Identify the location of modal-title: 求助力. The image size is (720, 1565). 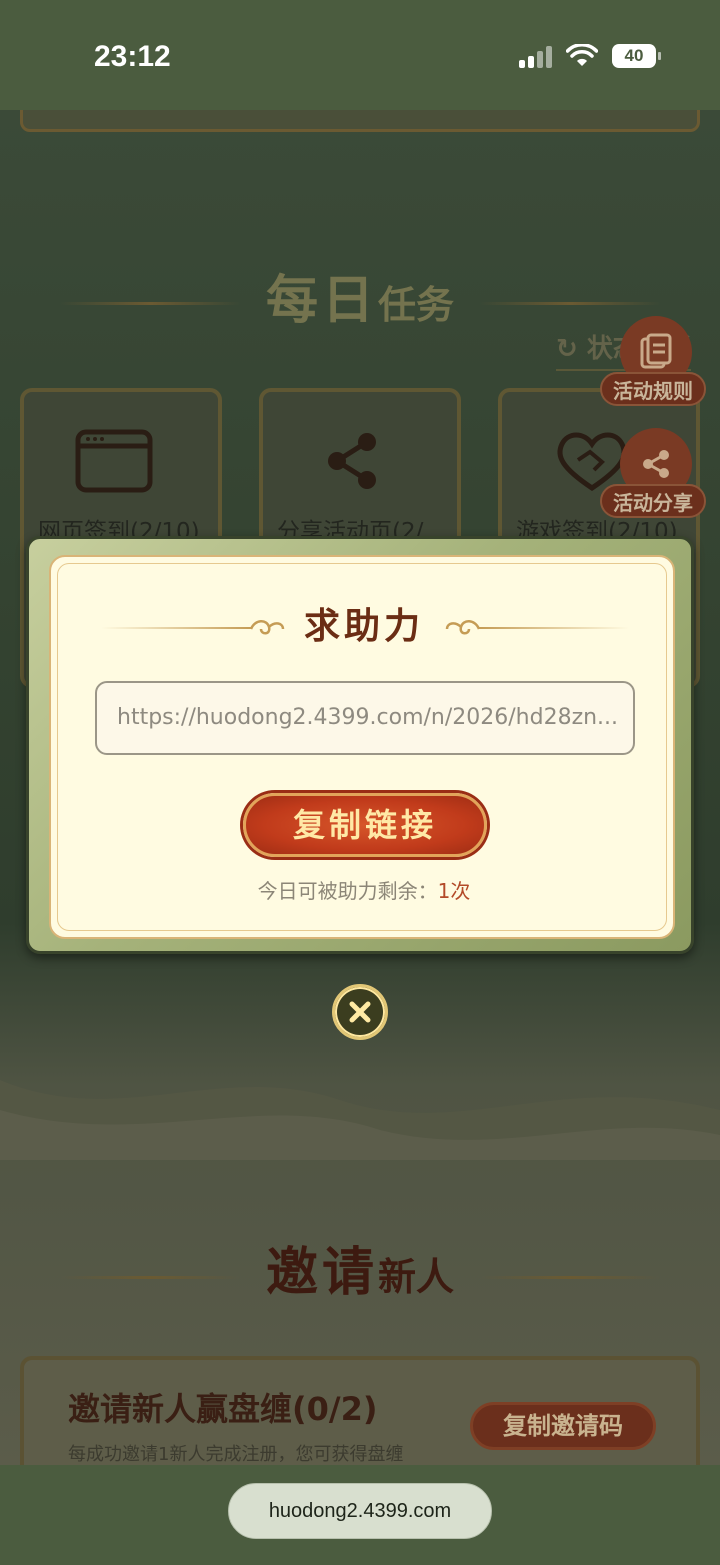
(363, 626).